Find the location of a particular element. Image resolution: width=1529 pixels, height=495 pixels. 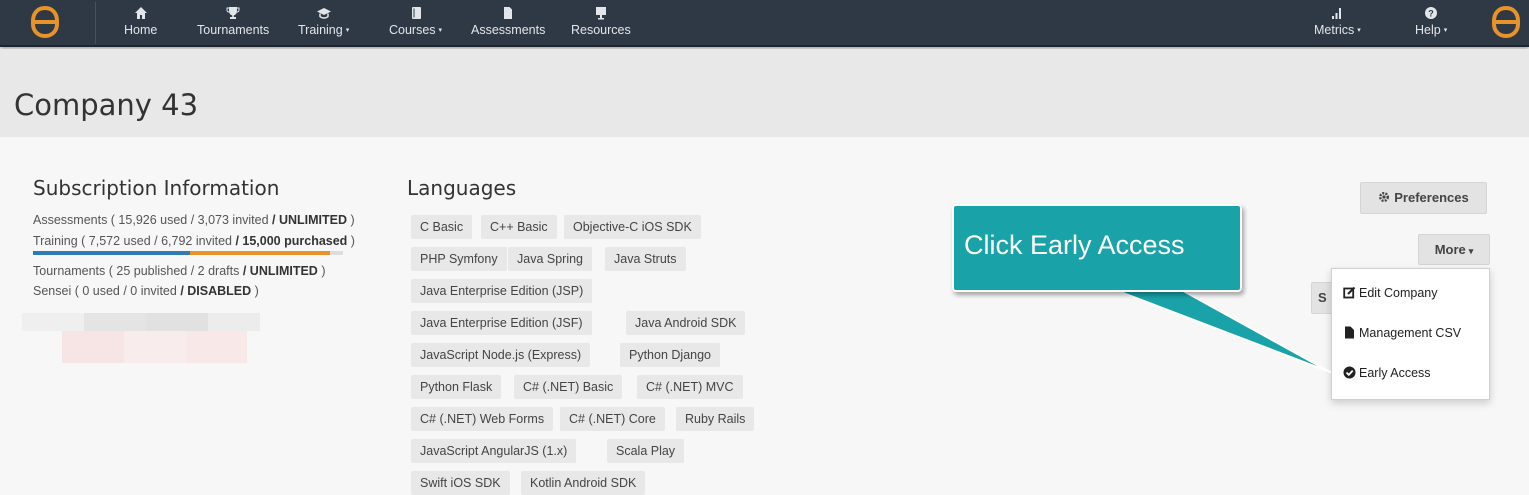

language-tag: C# (.NET) Core is located at coordinates (612, 419).